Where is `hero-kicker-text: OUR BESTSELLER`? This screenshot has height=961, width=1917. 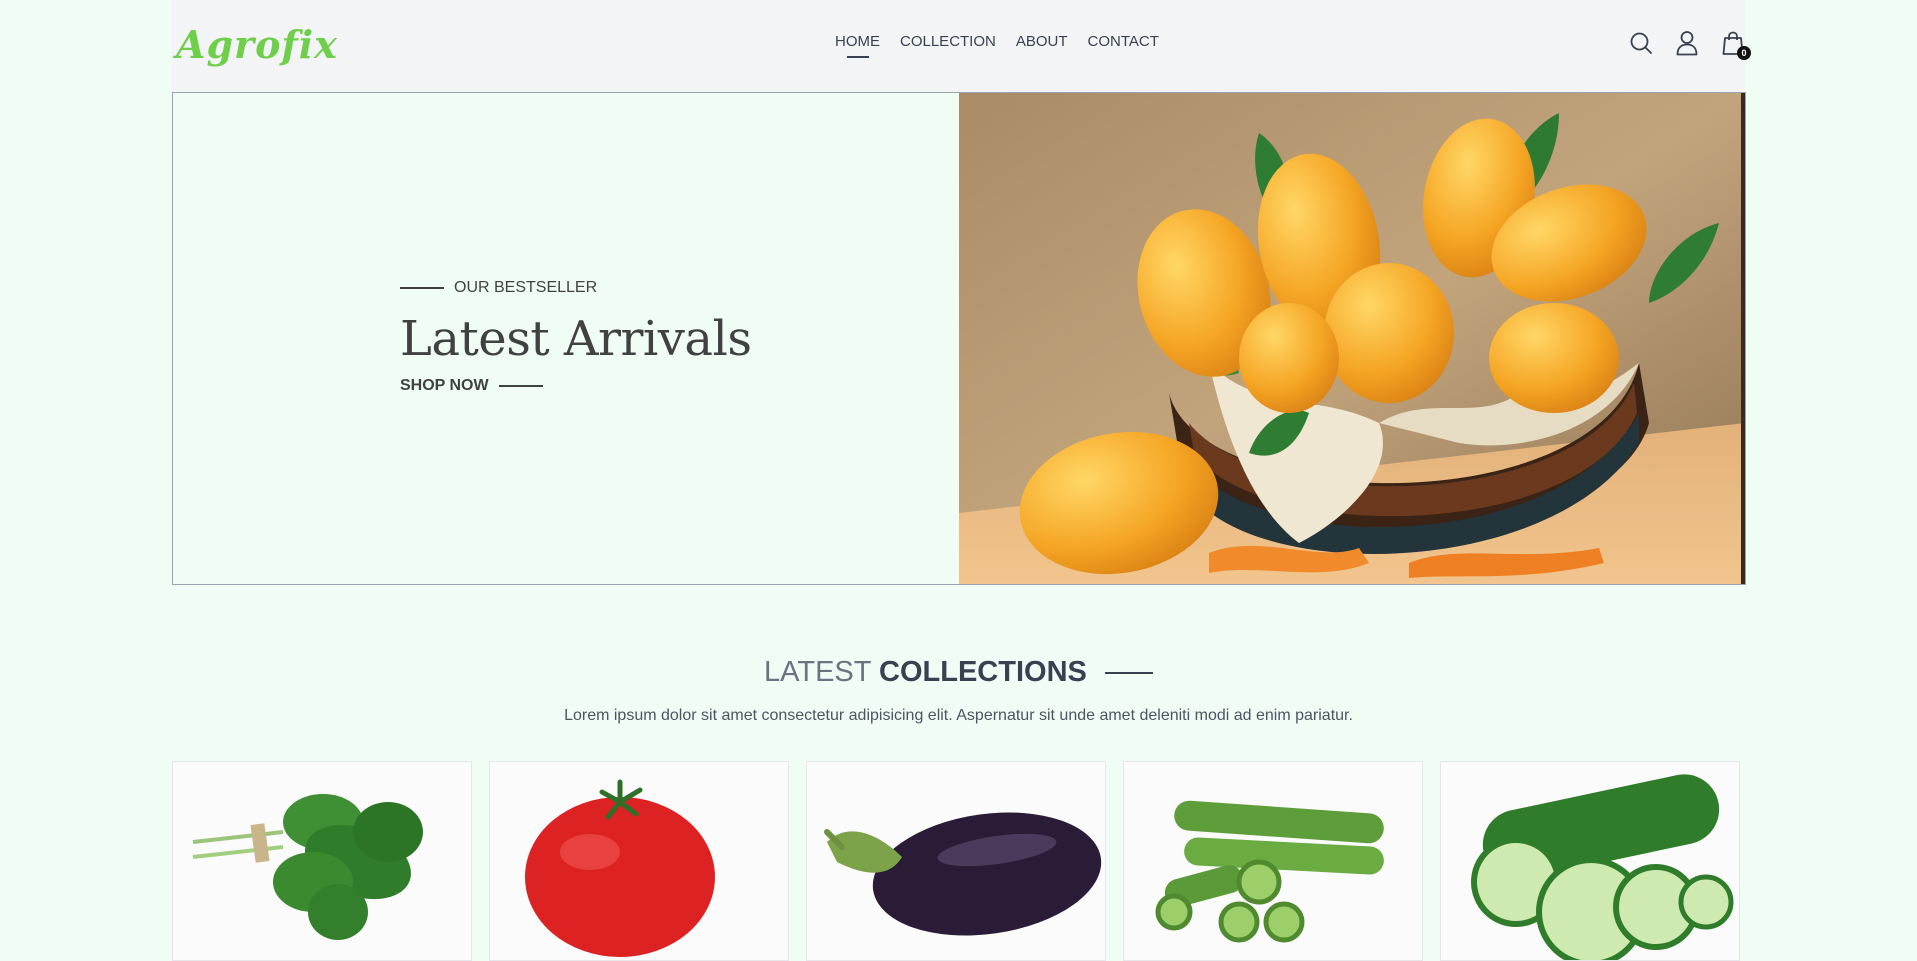
hero-kicker-text: OUR BESTSELLER is located at coordinates (526, 287).